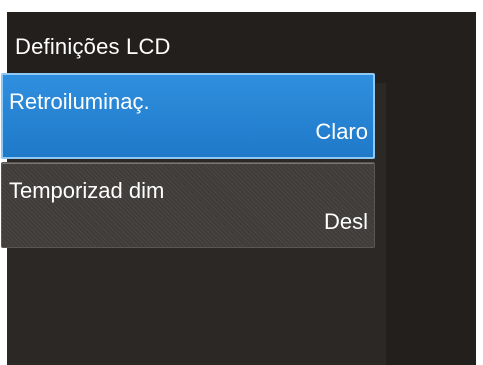  I want to click on menu-item-value: Desl, so click(345, 221).